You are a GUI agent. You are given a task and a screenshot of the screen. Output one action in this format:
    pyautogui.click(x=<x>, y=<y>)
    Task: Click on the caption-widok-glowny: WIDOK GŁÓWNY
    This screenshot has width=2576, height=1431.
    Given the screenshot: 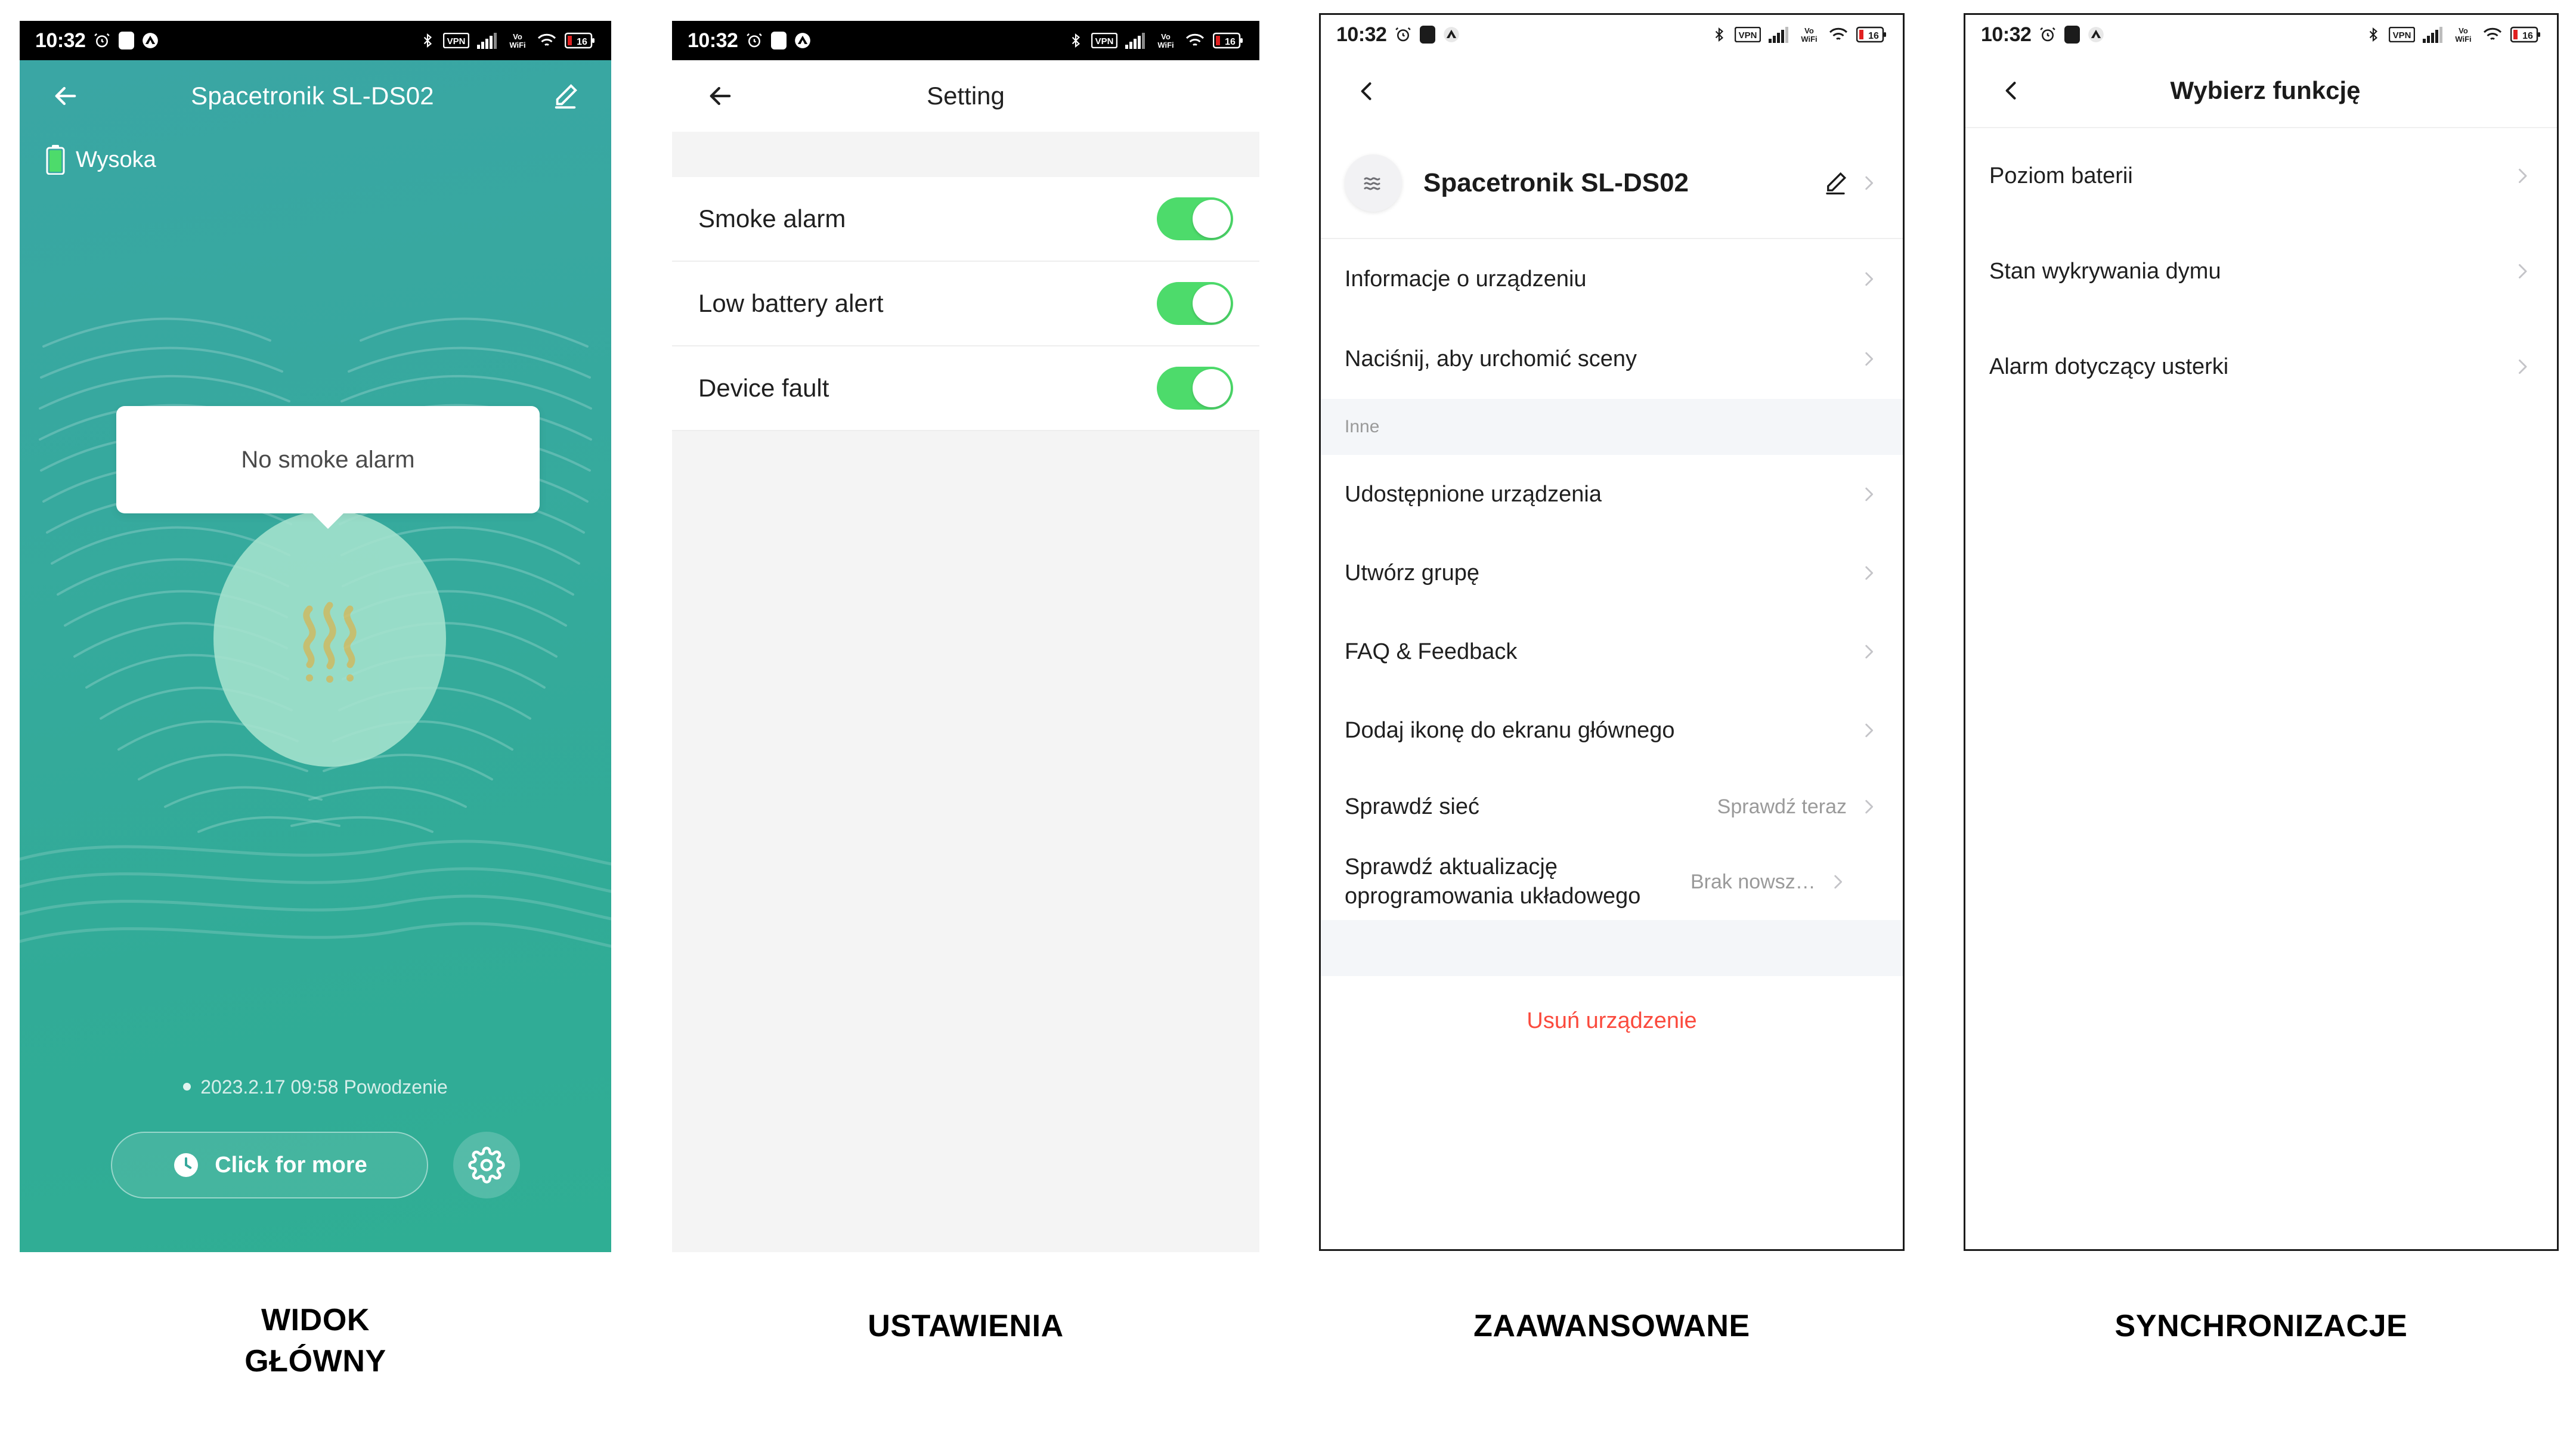 What is the action you would take?
    pyautogui.click(x=315, y=1341)
    